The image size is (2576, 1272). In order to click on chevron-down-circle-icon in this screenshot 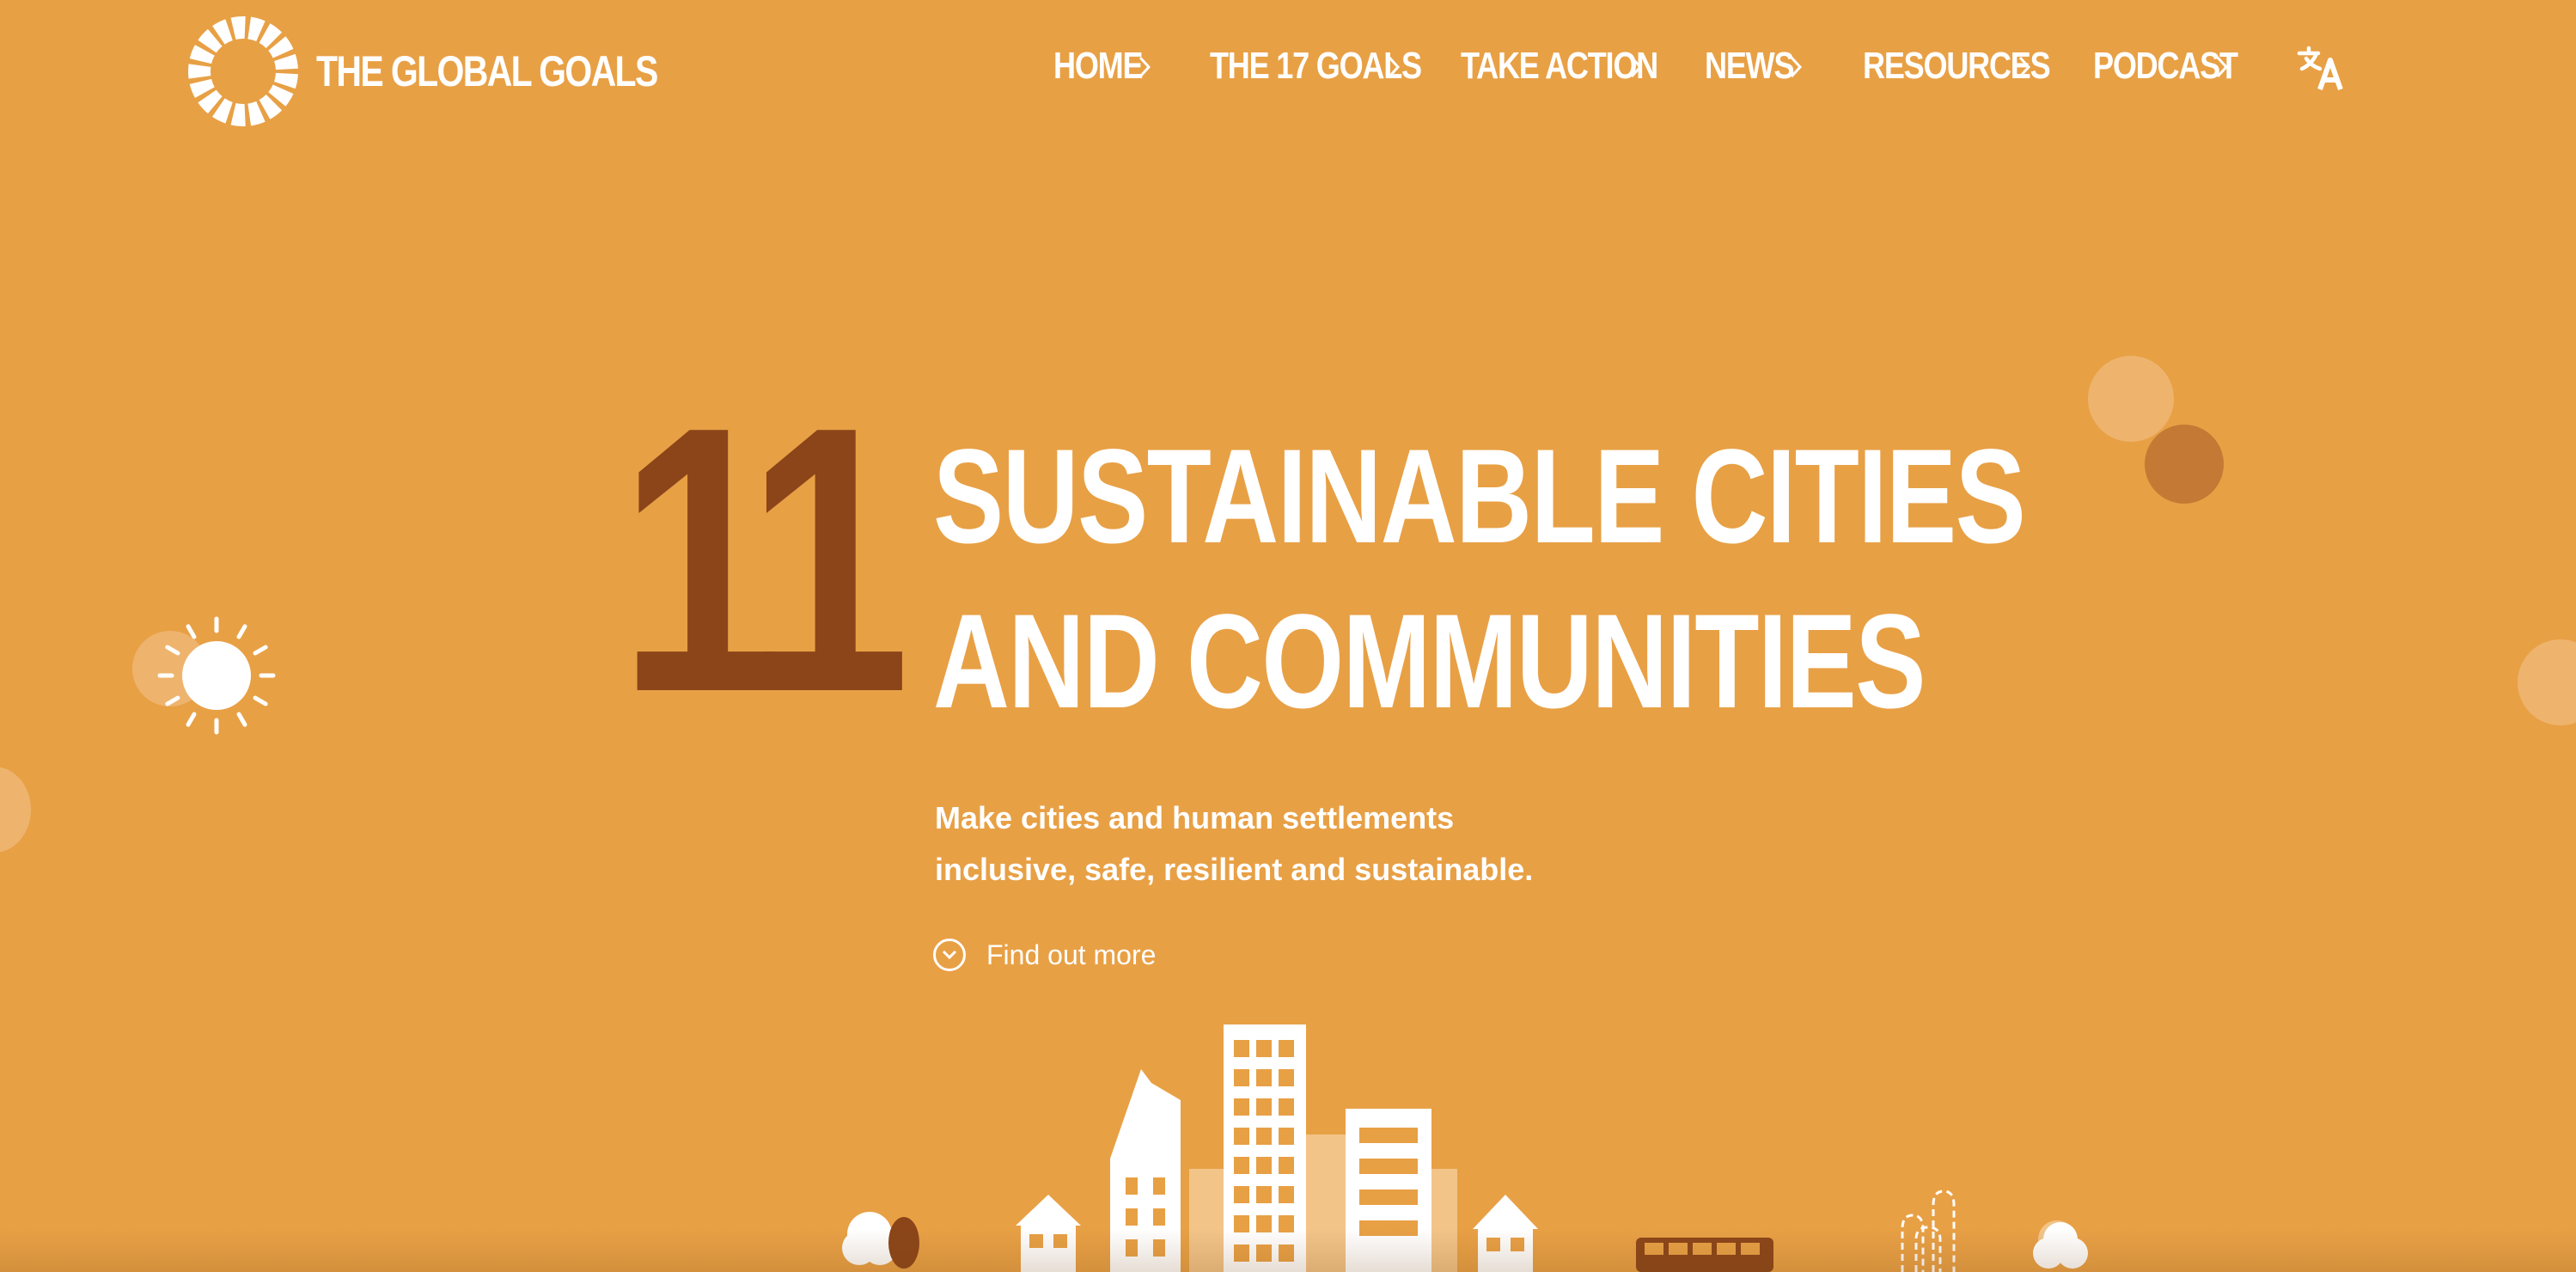, I will do `click(949, 955)`.